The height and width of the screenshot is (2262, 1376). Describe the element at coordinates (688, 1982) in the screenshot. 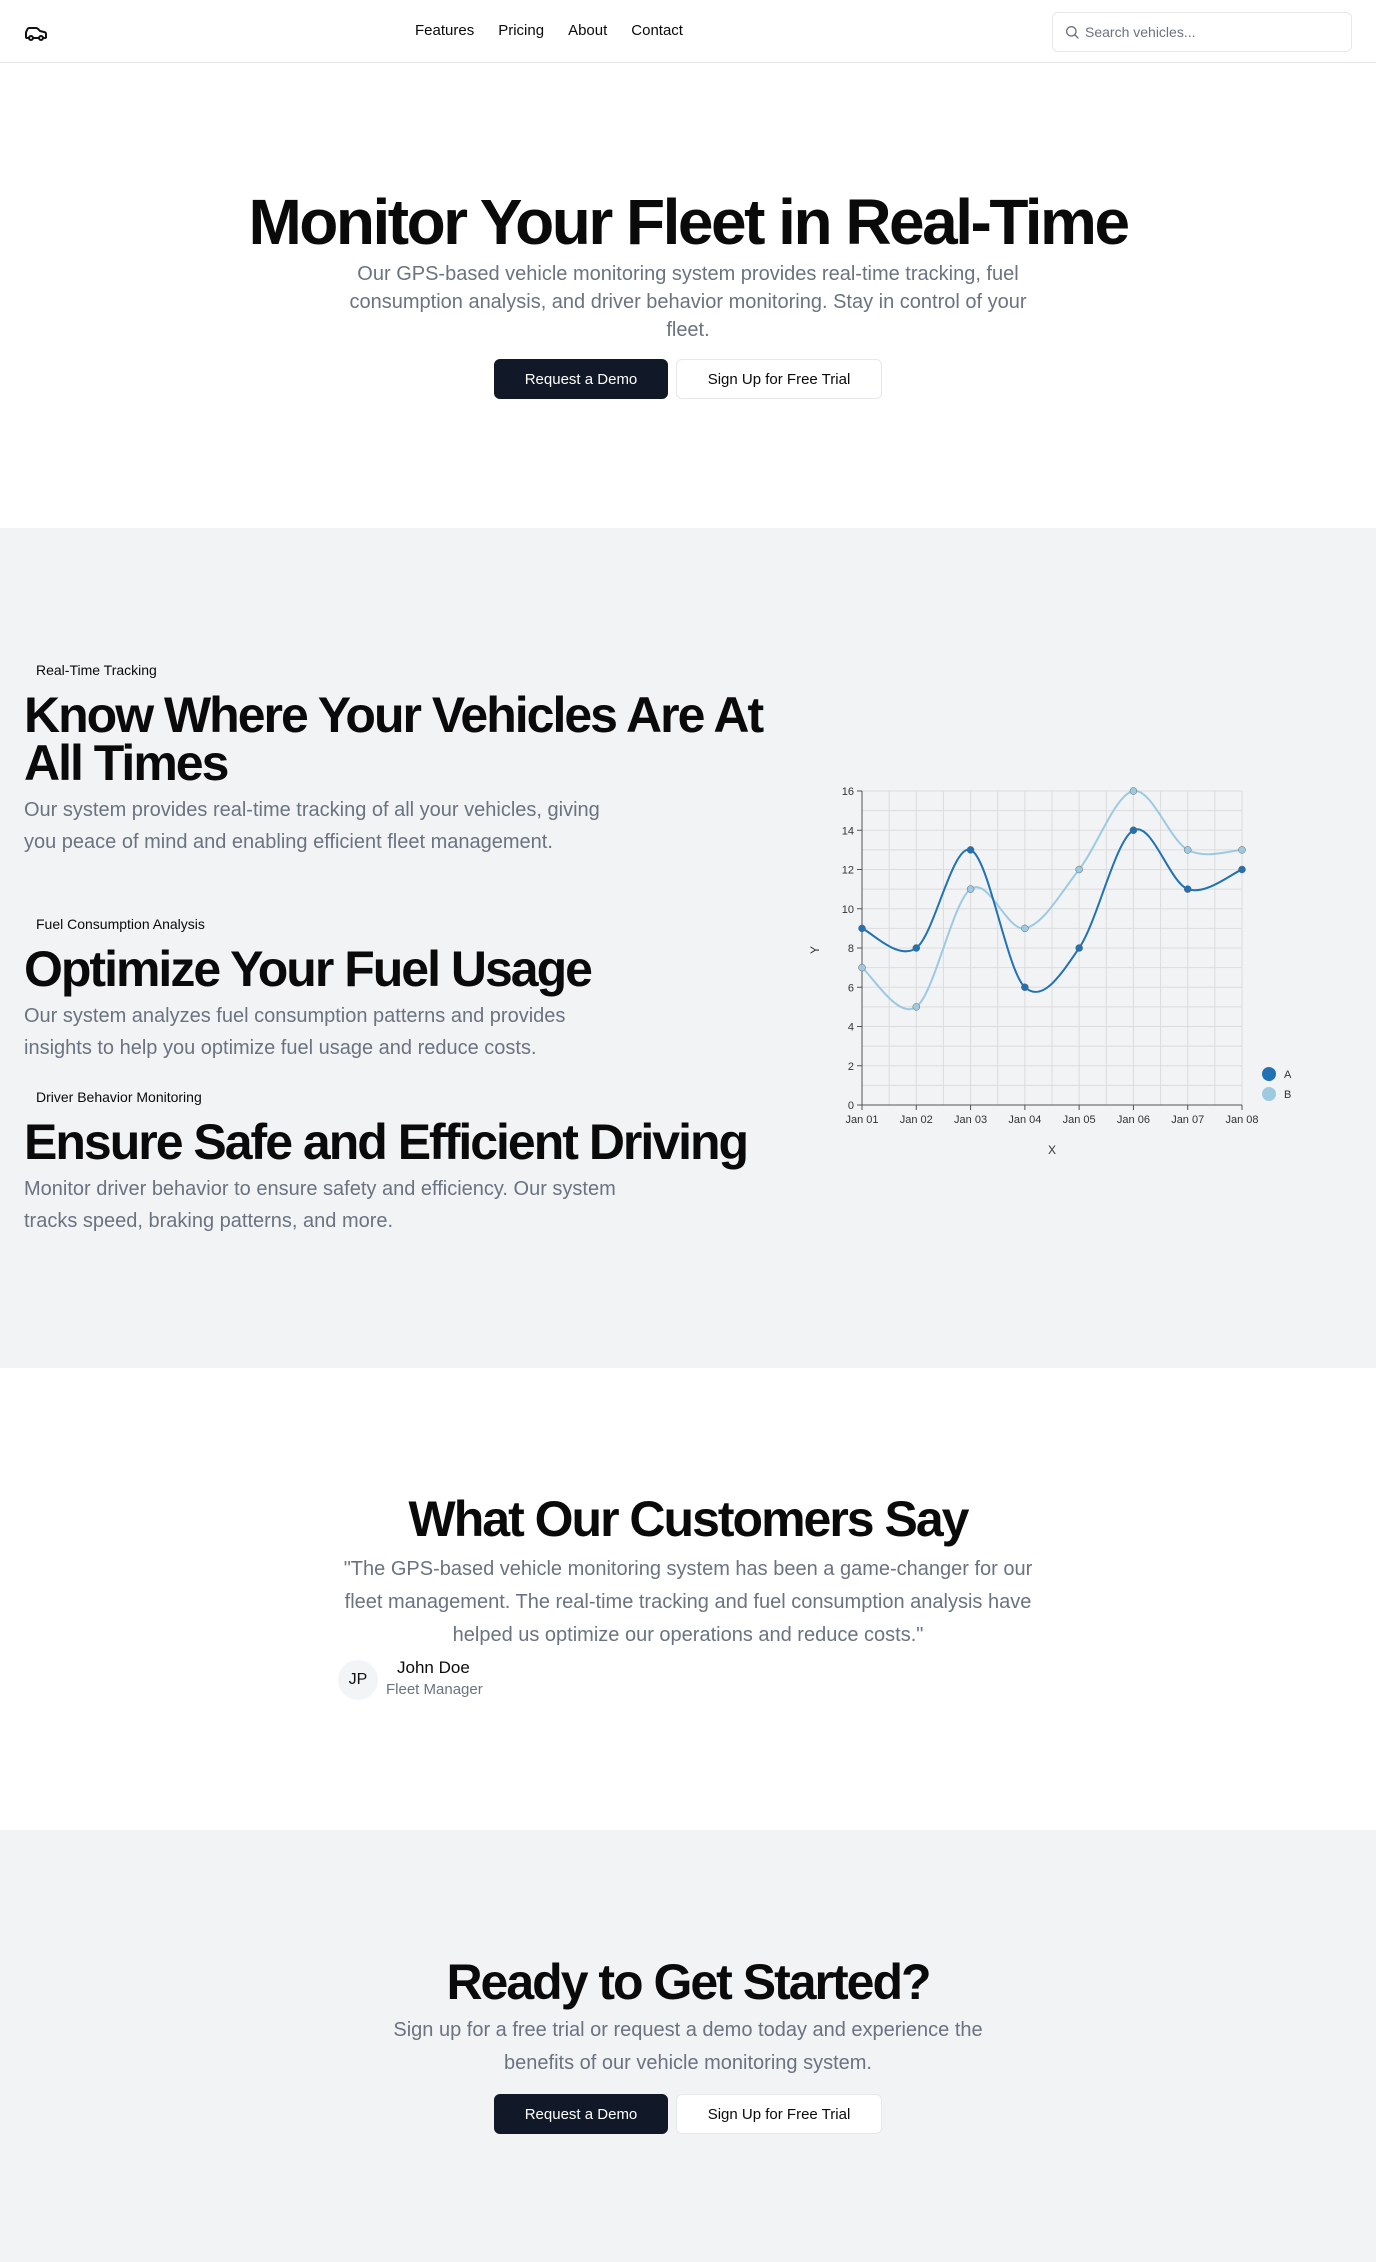

I see `cta-title: Ready to Get Started?` at that location.